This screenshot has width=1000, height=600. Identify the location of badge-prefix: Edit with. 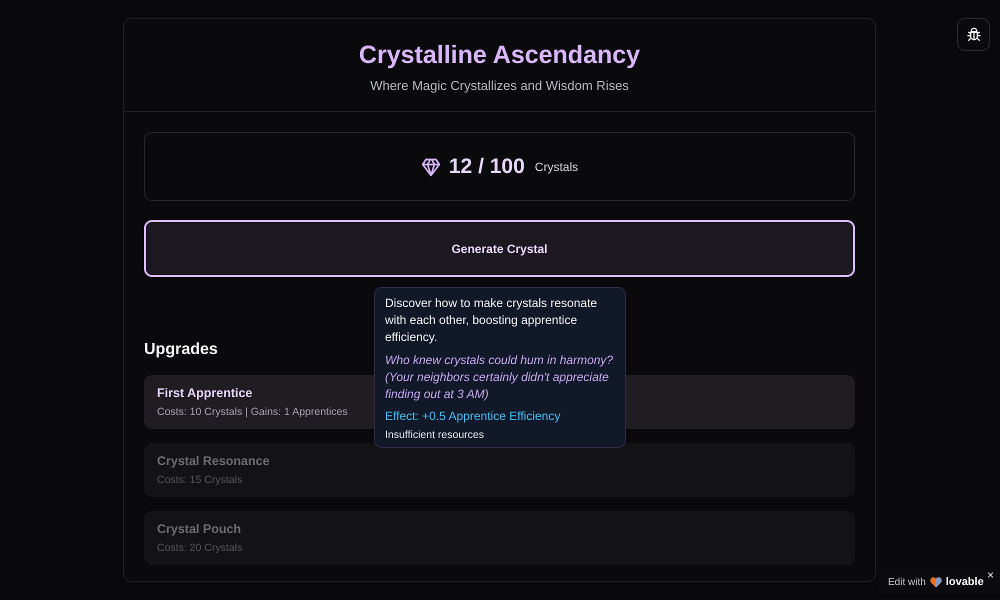
(907, 582).